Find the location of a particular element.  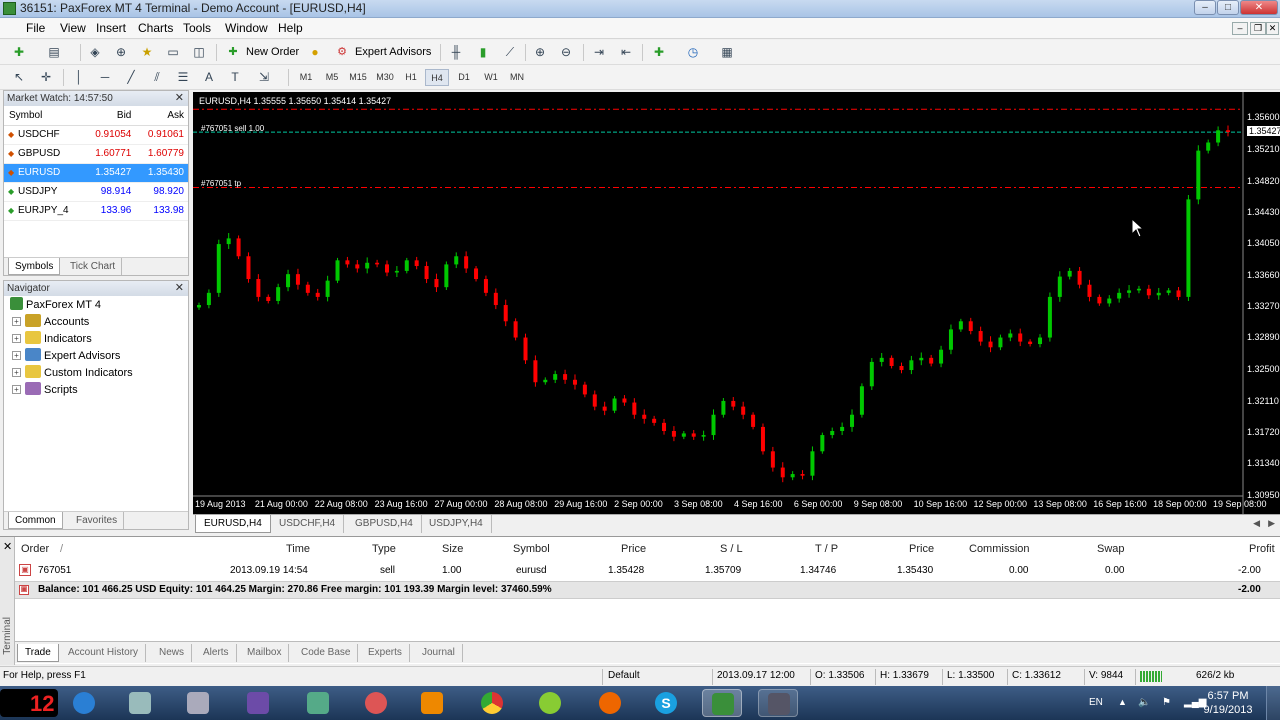

data-window-icon: ⊕ is located at coordinates (121, 52).